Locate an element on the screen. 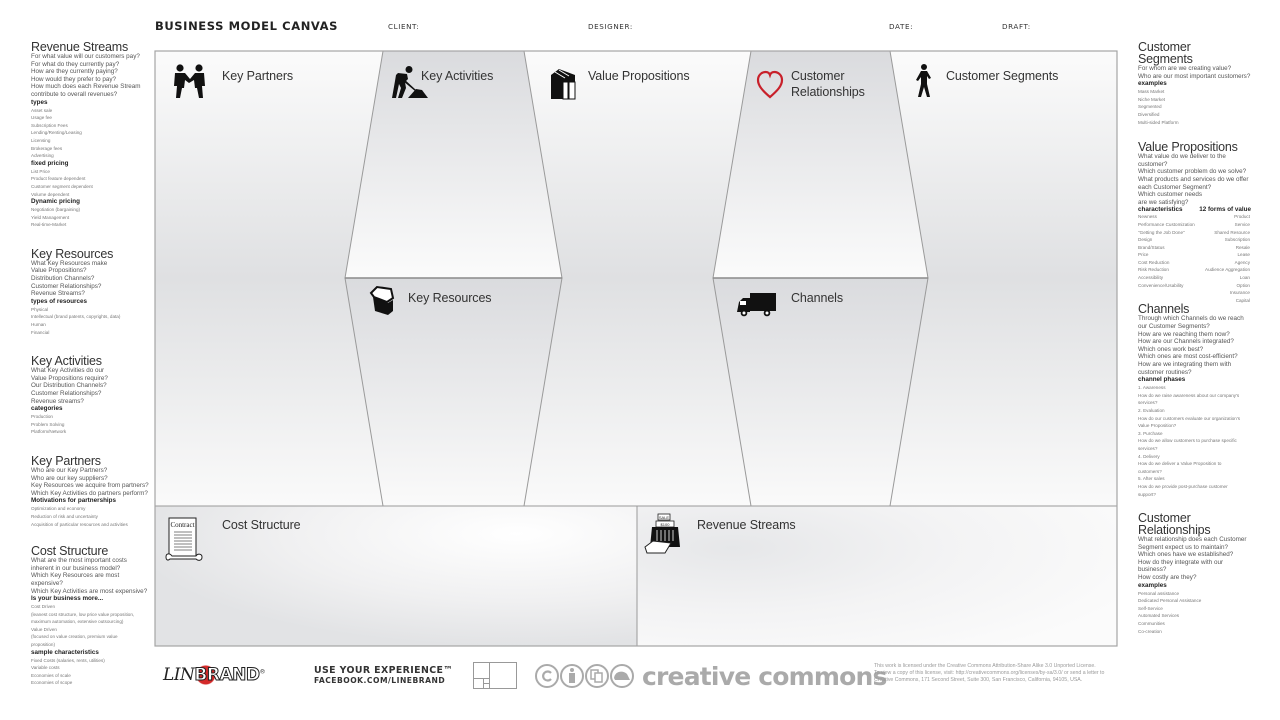 Image resolution: width=1280 pixels, height=720 pixels. guide-item: Yield Management is located at coordinates (50, 217).